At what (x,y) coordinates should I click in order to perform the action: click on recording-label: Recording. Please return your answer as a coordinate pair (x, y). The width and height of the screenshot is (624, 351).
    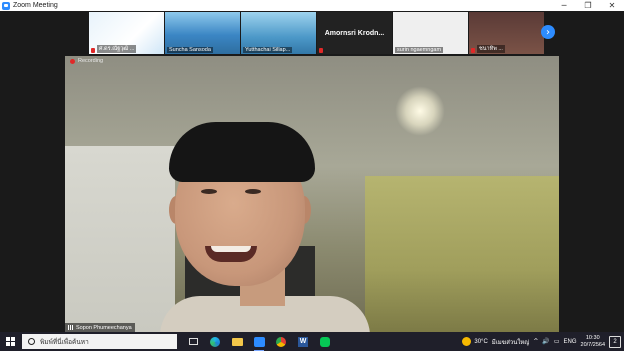
    Looking at the image, I should click on (91, 61).